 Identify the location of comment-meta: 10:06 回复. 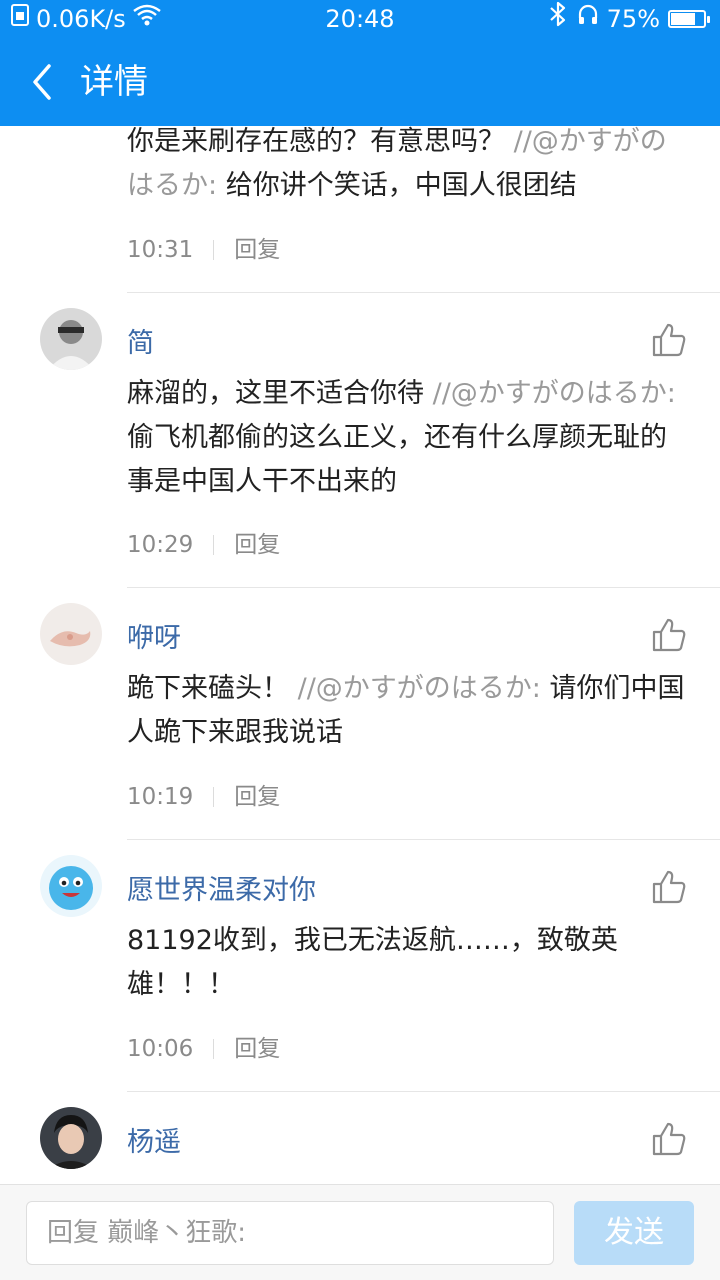
(203, 1049).